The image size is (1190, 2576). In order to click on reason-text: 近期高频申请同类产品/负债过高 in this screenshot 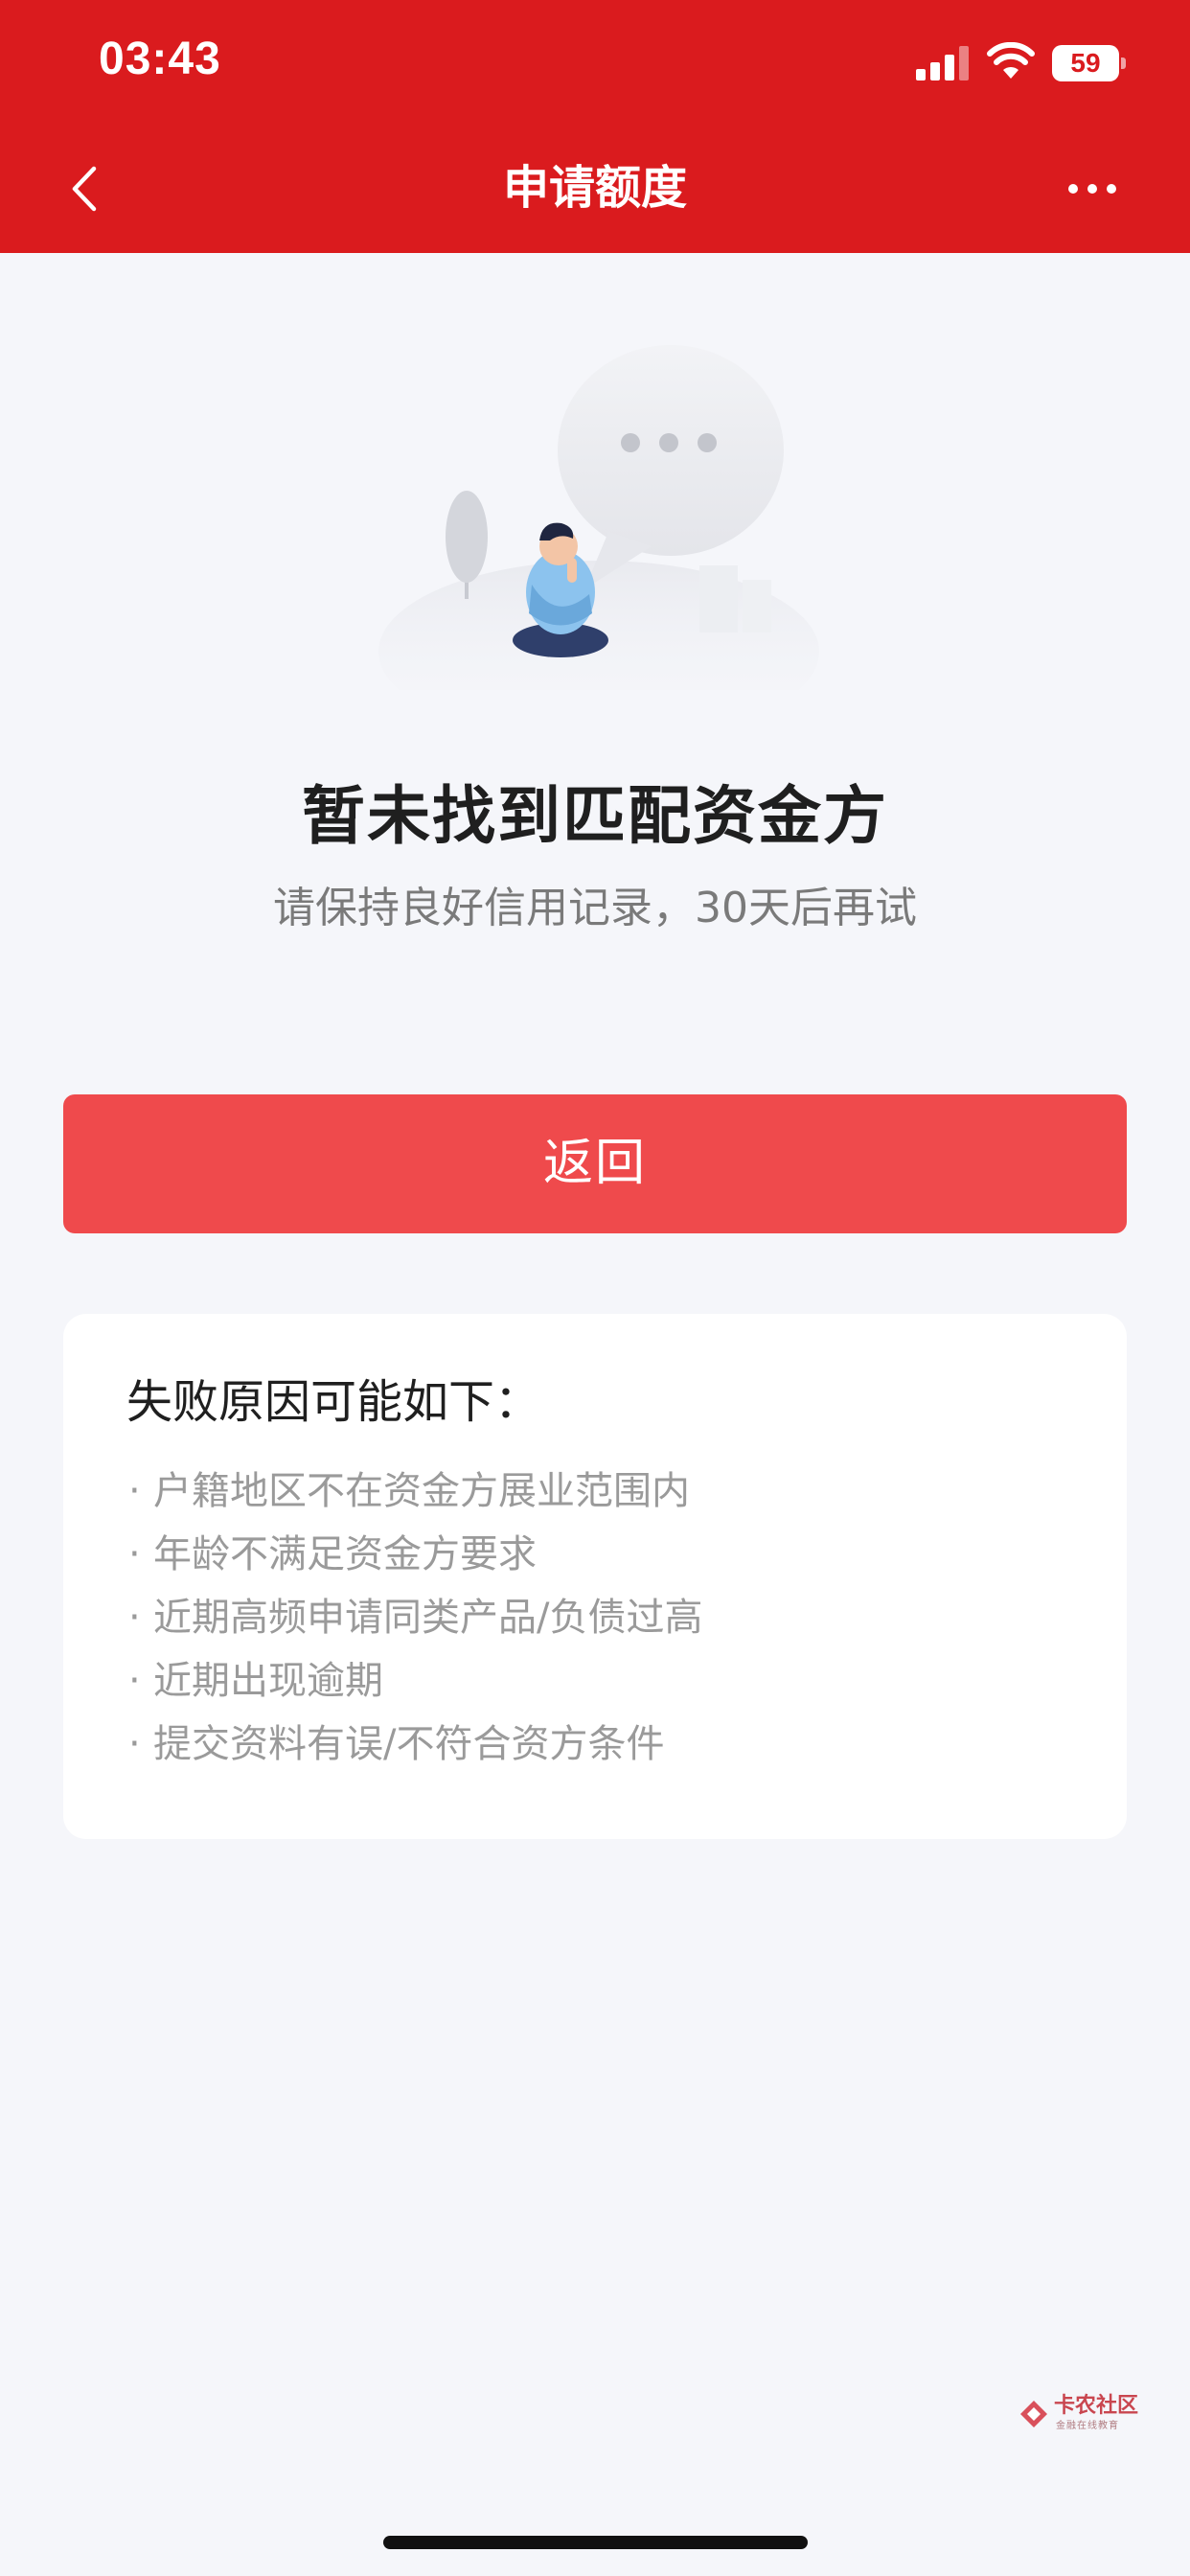, I will do `click(428, 1618)`.